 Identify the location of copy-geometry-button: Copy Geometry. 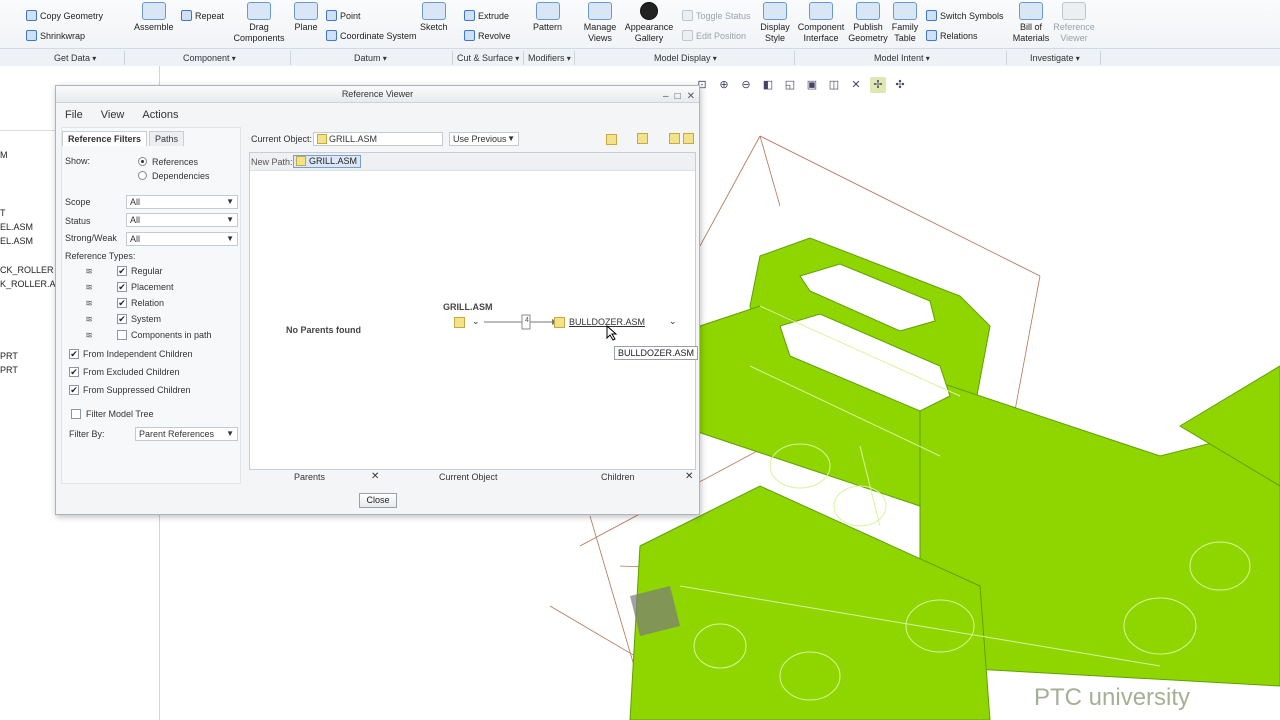
(64, 15).